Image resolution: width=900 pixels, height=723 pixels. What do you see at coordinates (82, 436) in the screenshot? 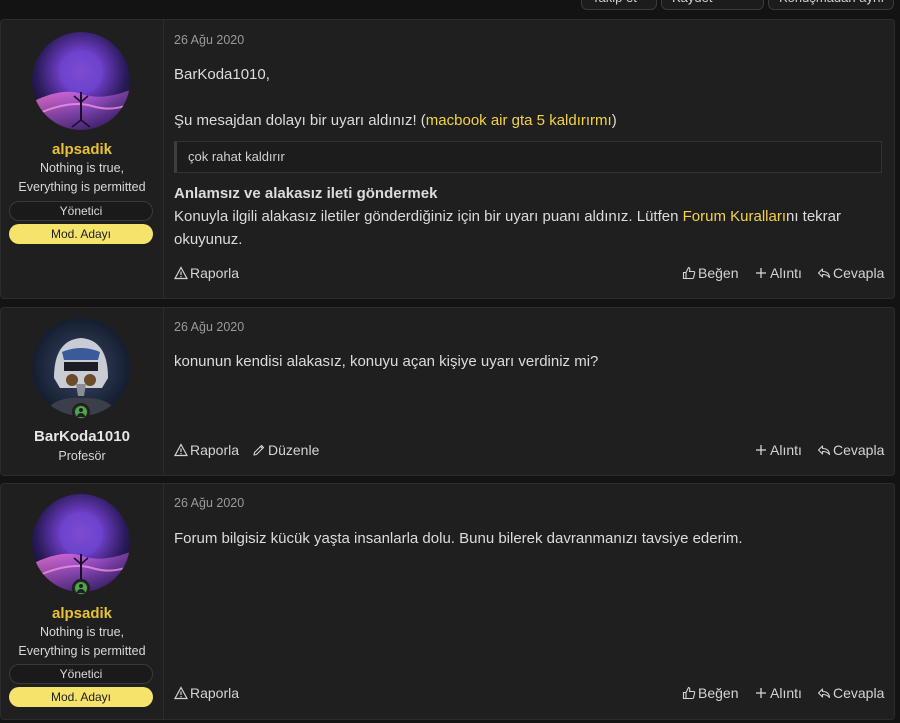
I see `username: BarKoda1010` at bounding box center [82, 436].